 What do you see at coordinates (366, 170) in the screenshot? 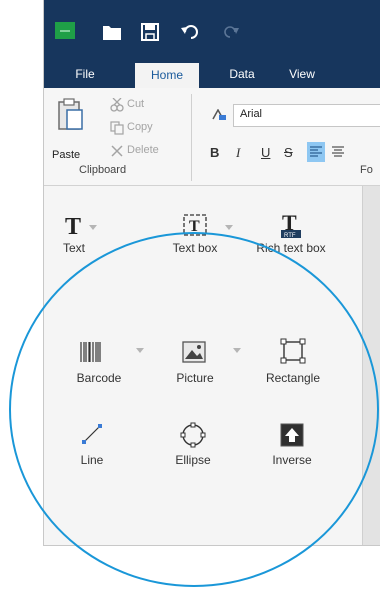
I see `font-group-label: Fo` at bounding box center [366, 170].